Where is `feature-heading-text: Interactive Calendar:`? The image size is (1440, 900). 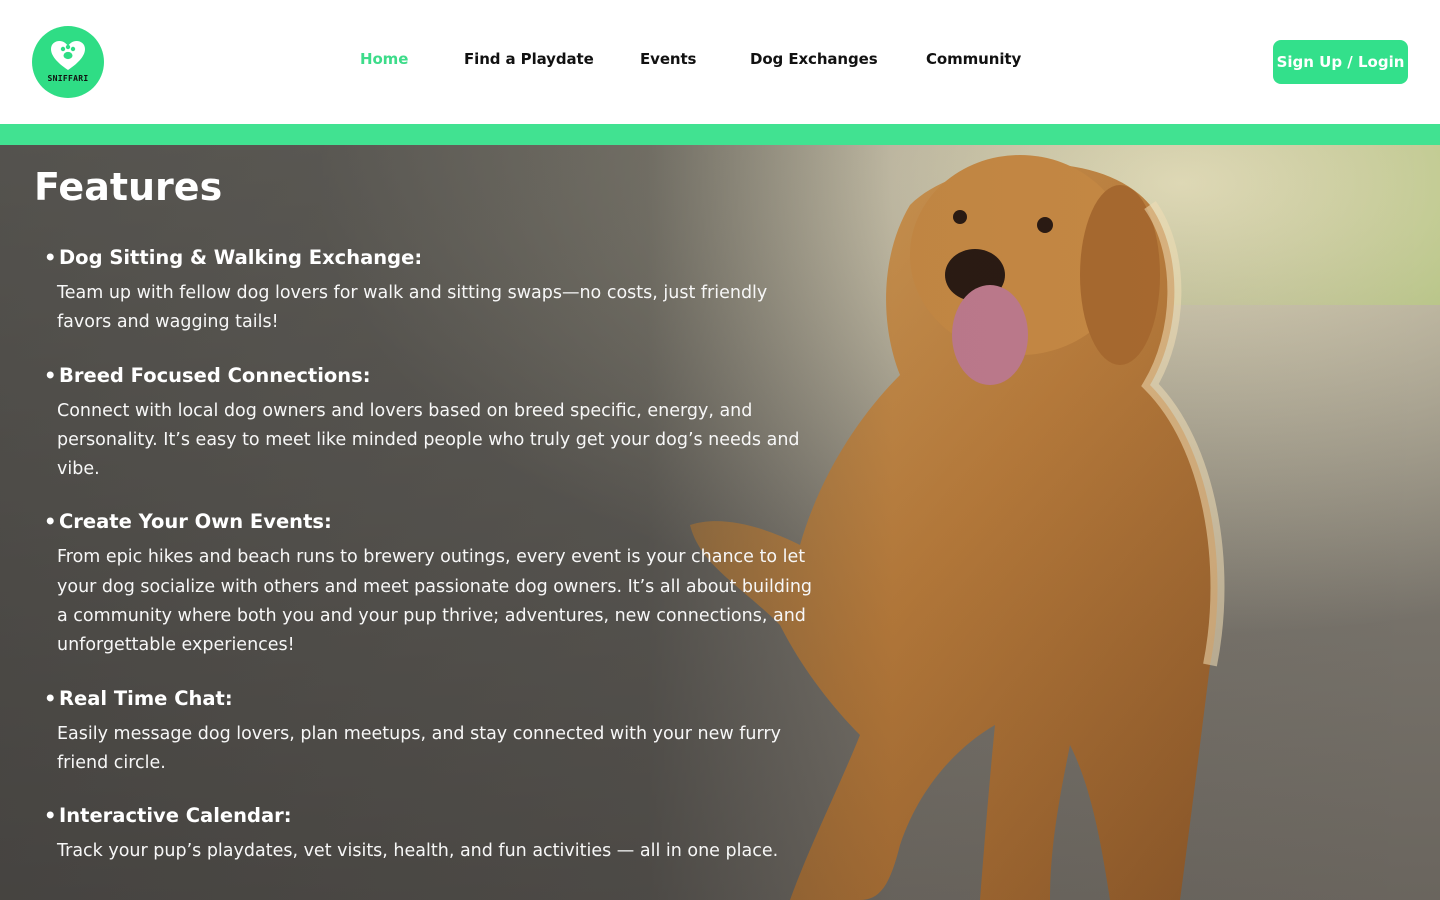 feature-heading-text: Interactive Calendar: is located at coordinates (175, 816).